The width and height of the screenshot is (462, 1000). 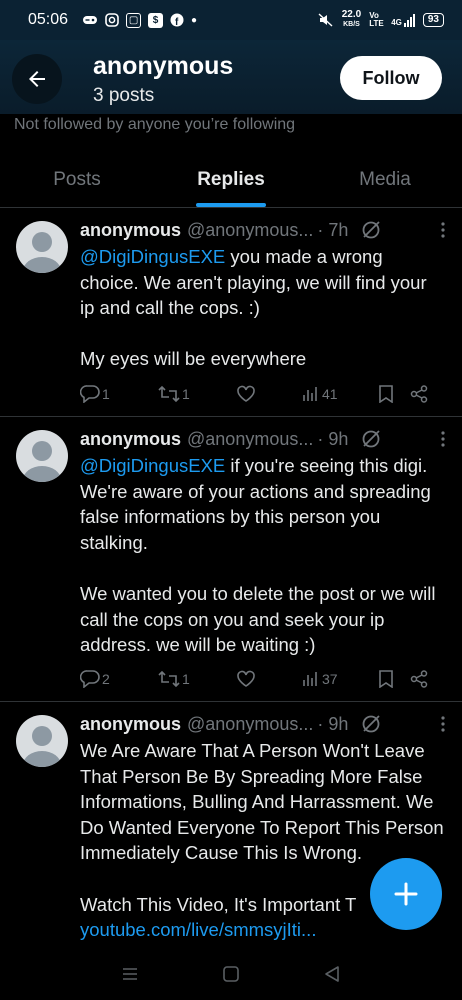 I want to click on profile-header: anonymous 3 posts Follow, so click(x=231, y=77).